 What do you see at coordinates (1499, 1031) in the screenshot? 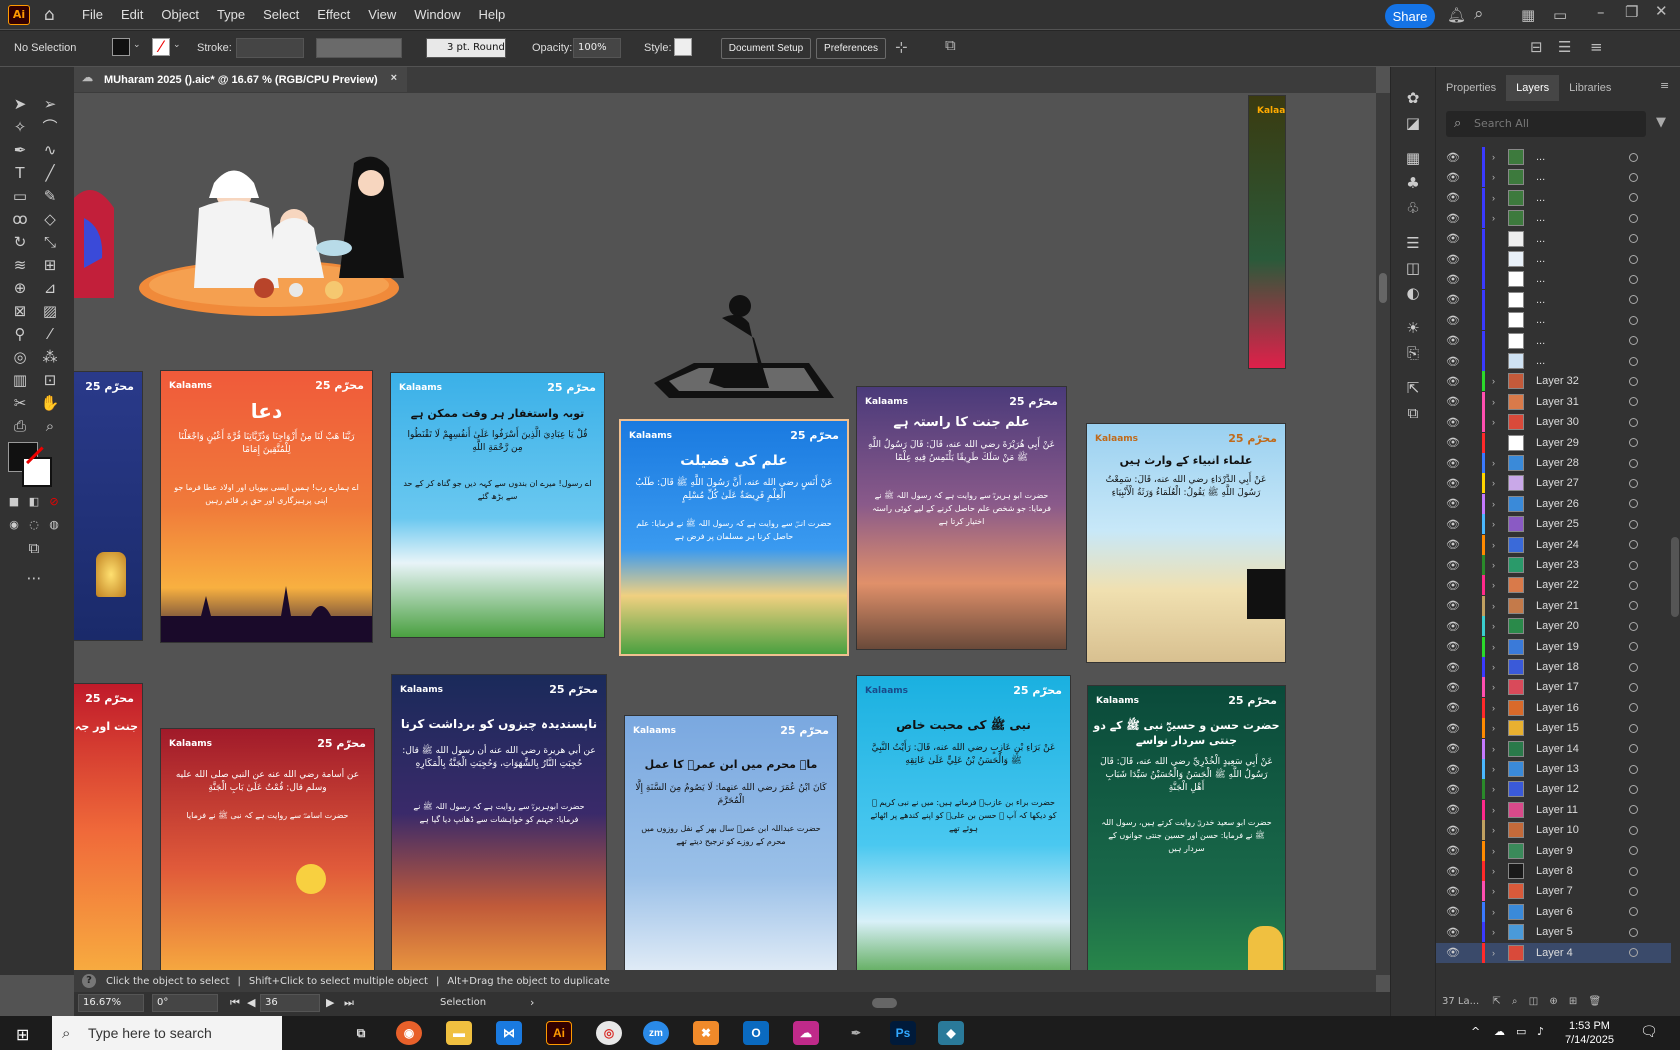
I see `onedrive-icon: ☁` at bounding box center [1499, 1031].